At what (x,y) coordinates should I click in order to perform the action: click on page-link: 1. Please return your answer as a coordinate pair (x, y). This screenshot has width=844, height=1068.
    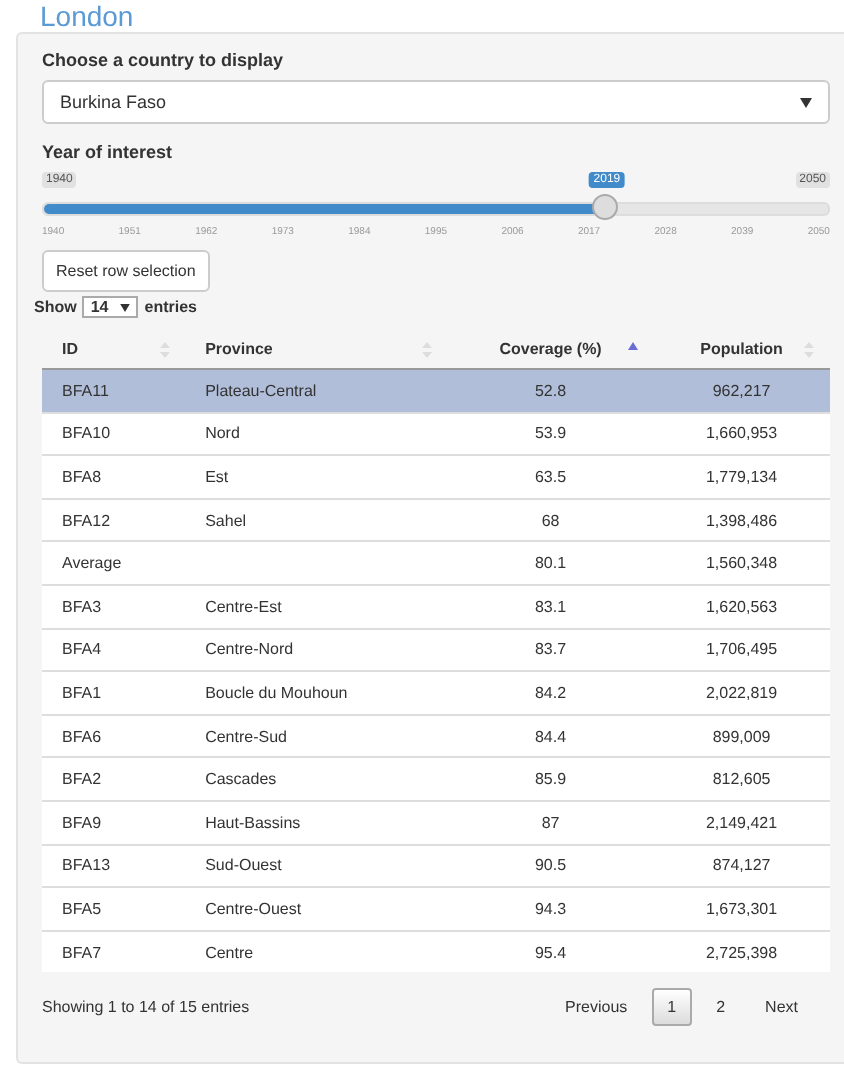
    Looking at the image, I should click on (672, 1007).